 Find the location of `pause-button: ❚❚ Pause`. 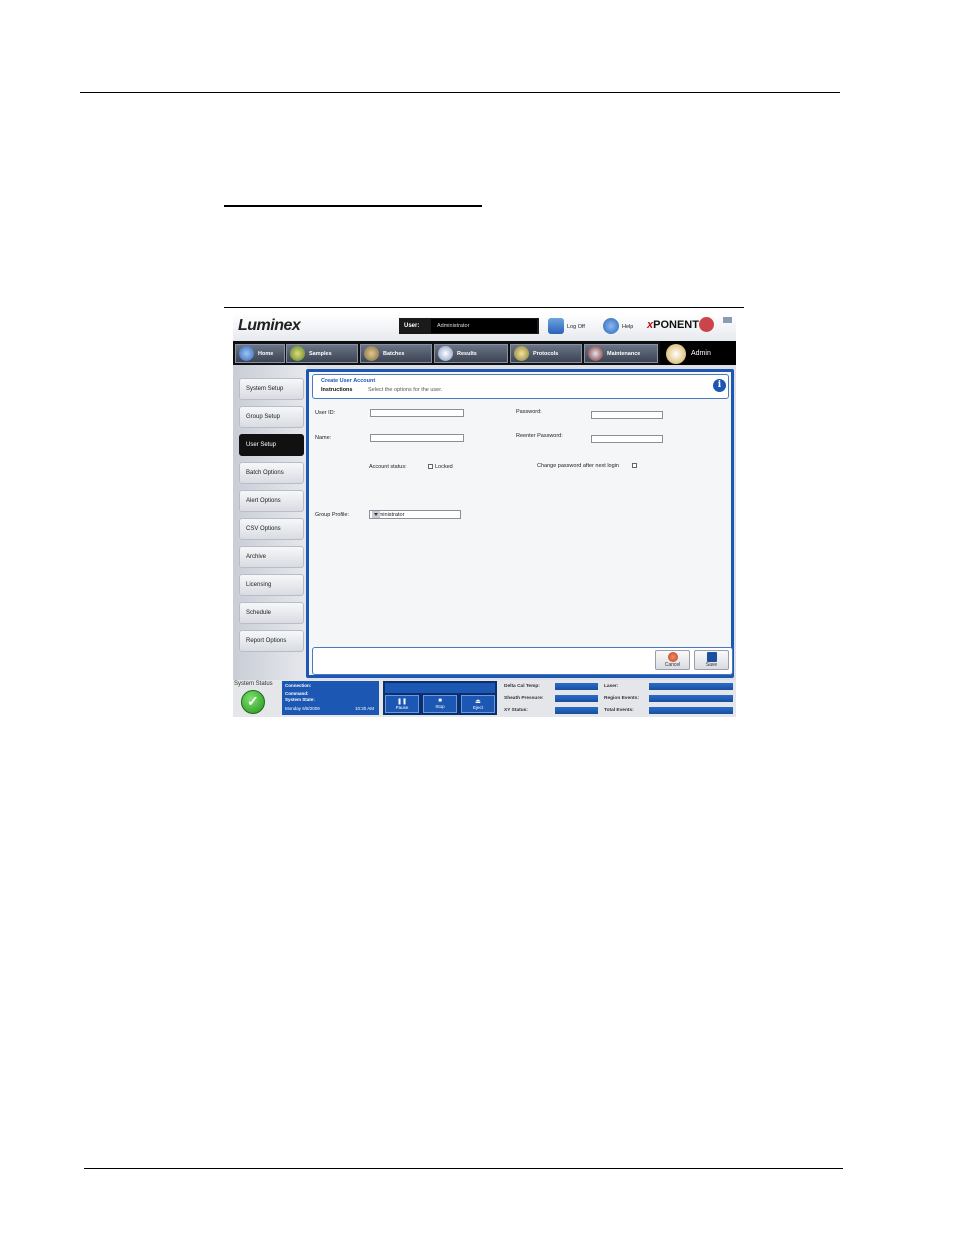

pause-button: ❚❚ Pause is located at coordinates (402, 704).